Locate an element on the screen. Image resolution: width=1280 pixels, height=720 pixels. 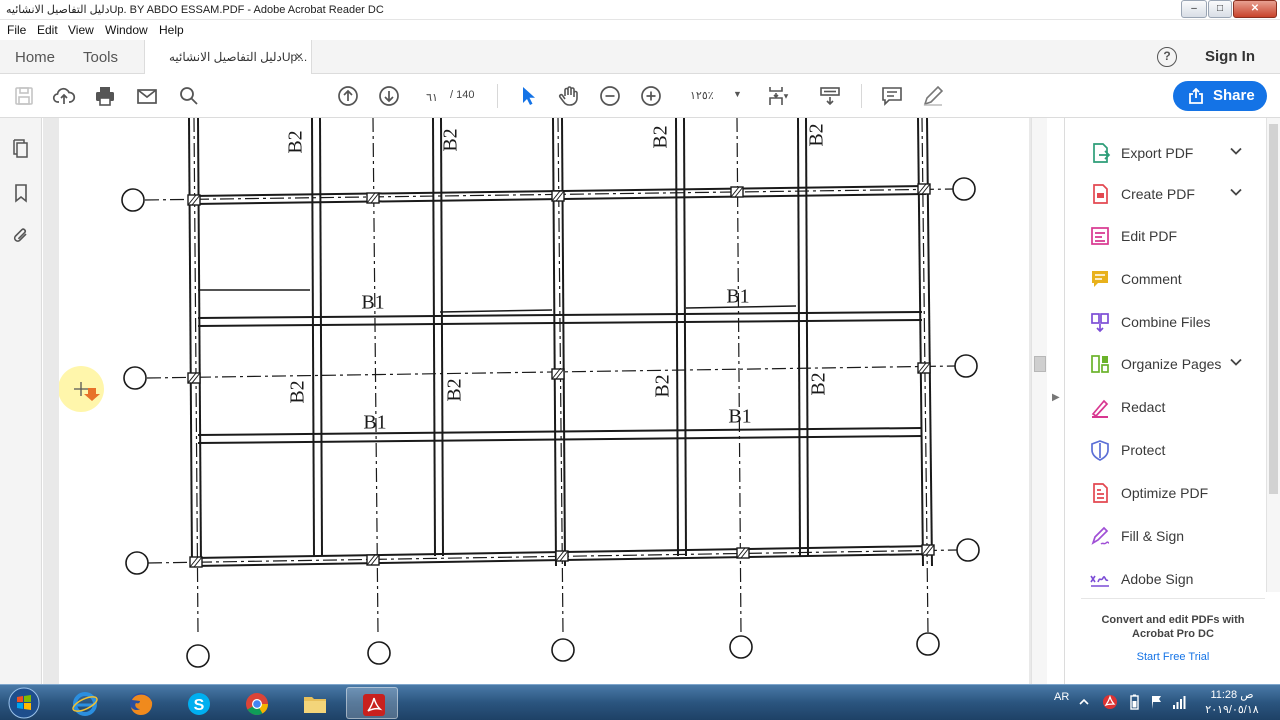
share-button: Share is located at coordinates (1220, 96).